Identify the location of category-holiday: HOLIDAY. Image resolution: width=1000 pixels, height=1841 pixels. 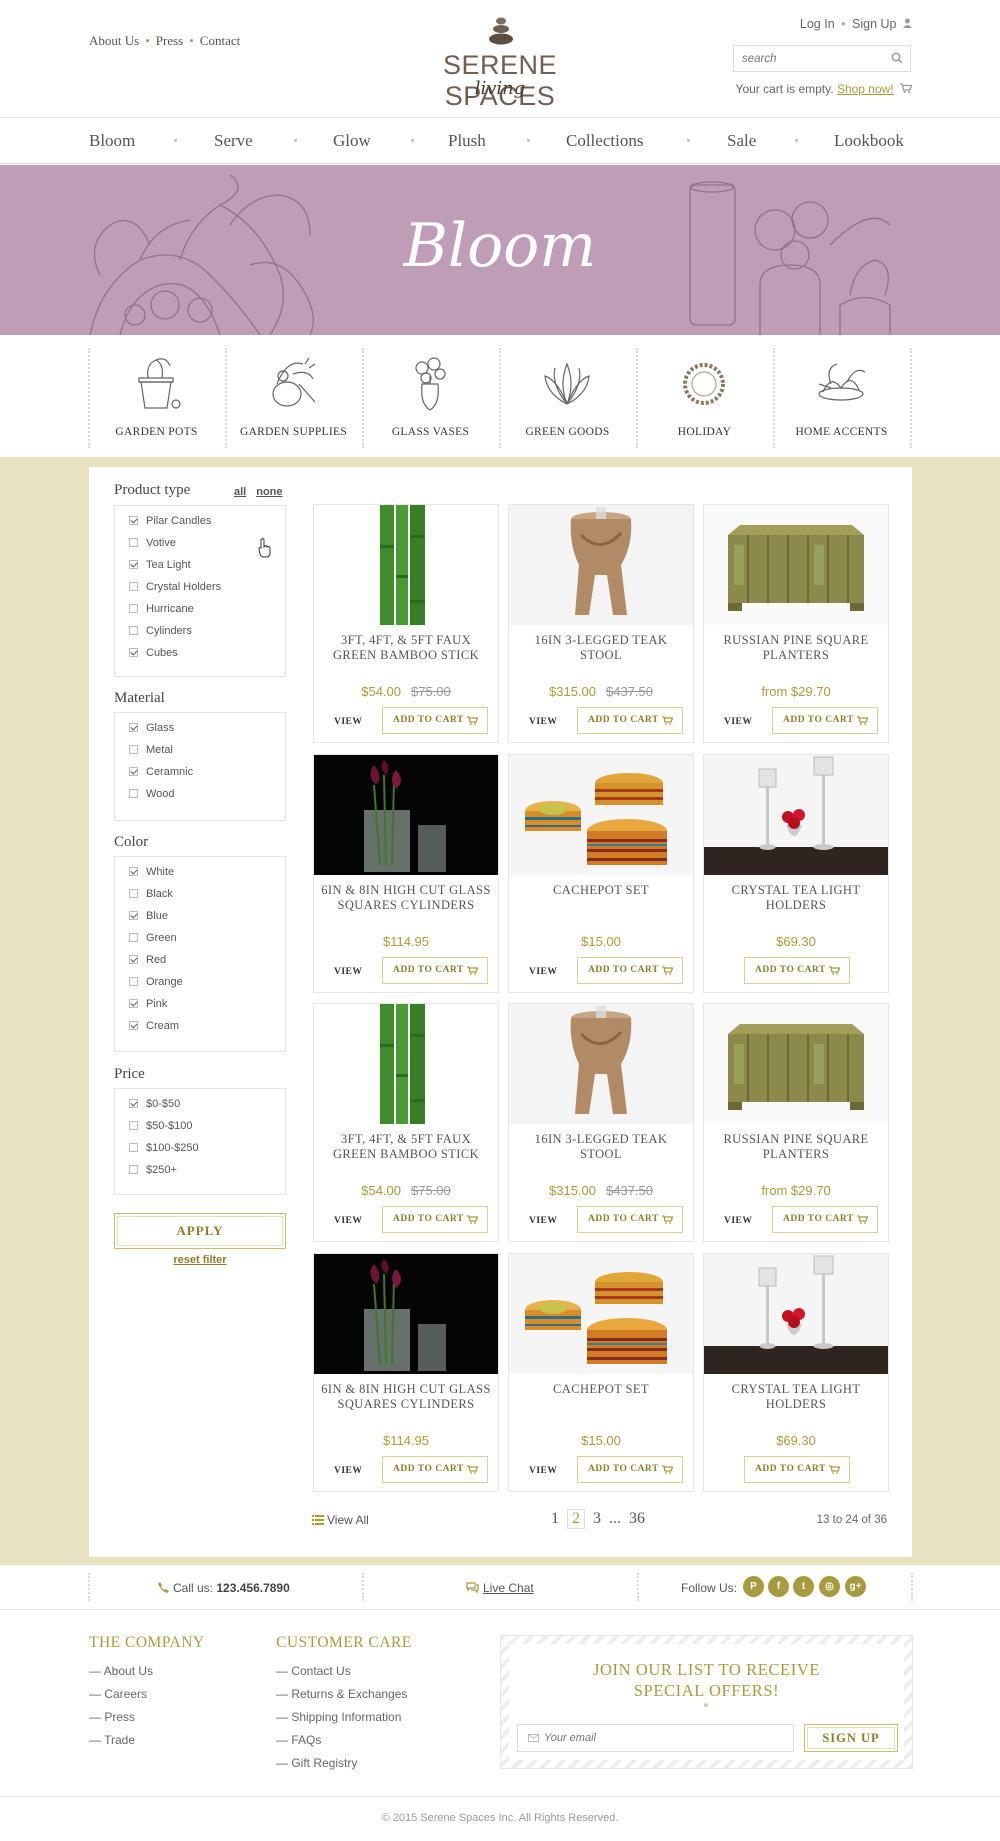
(704, 398).